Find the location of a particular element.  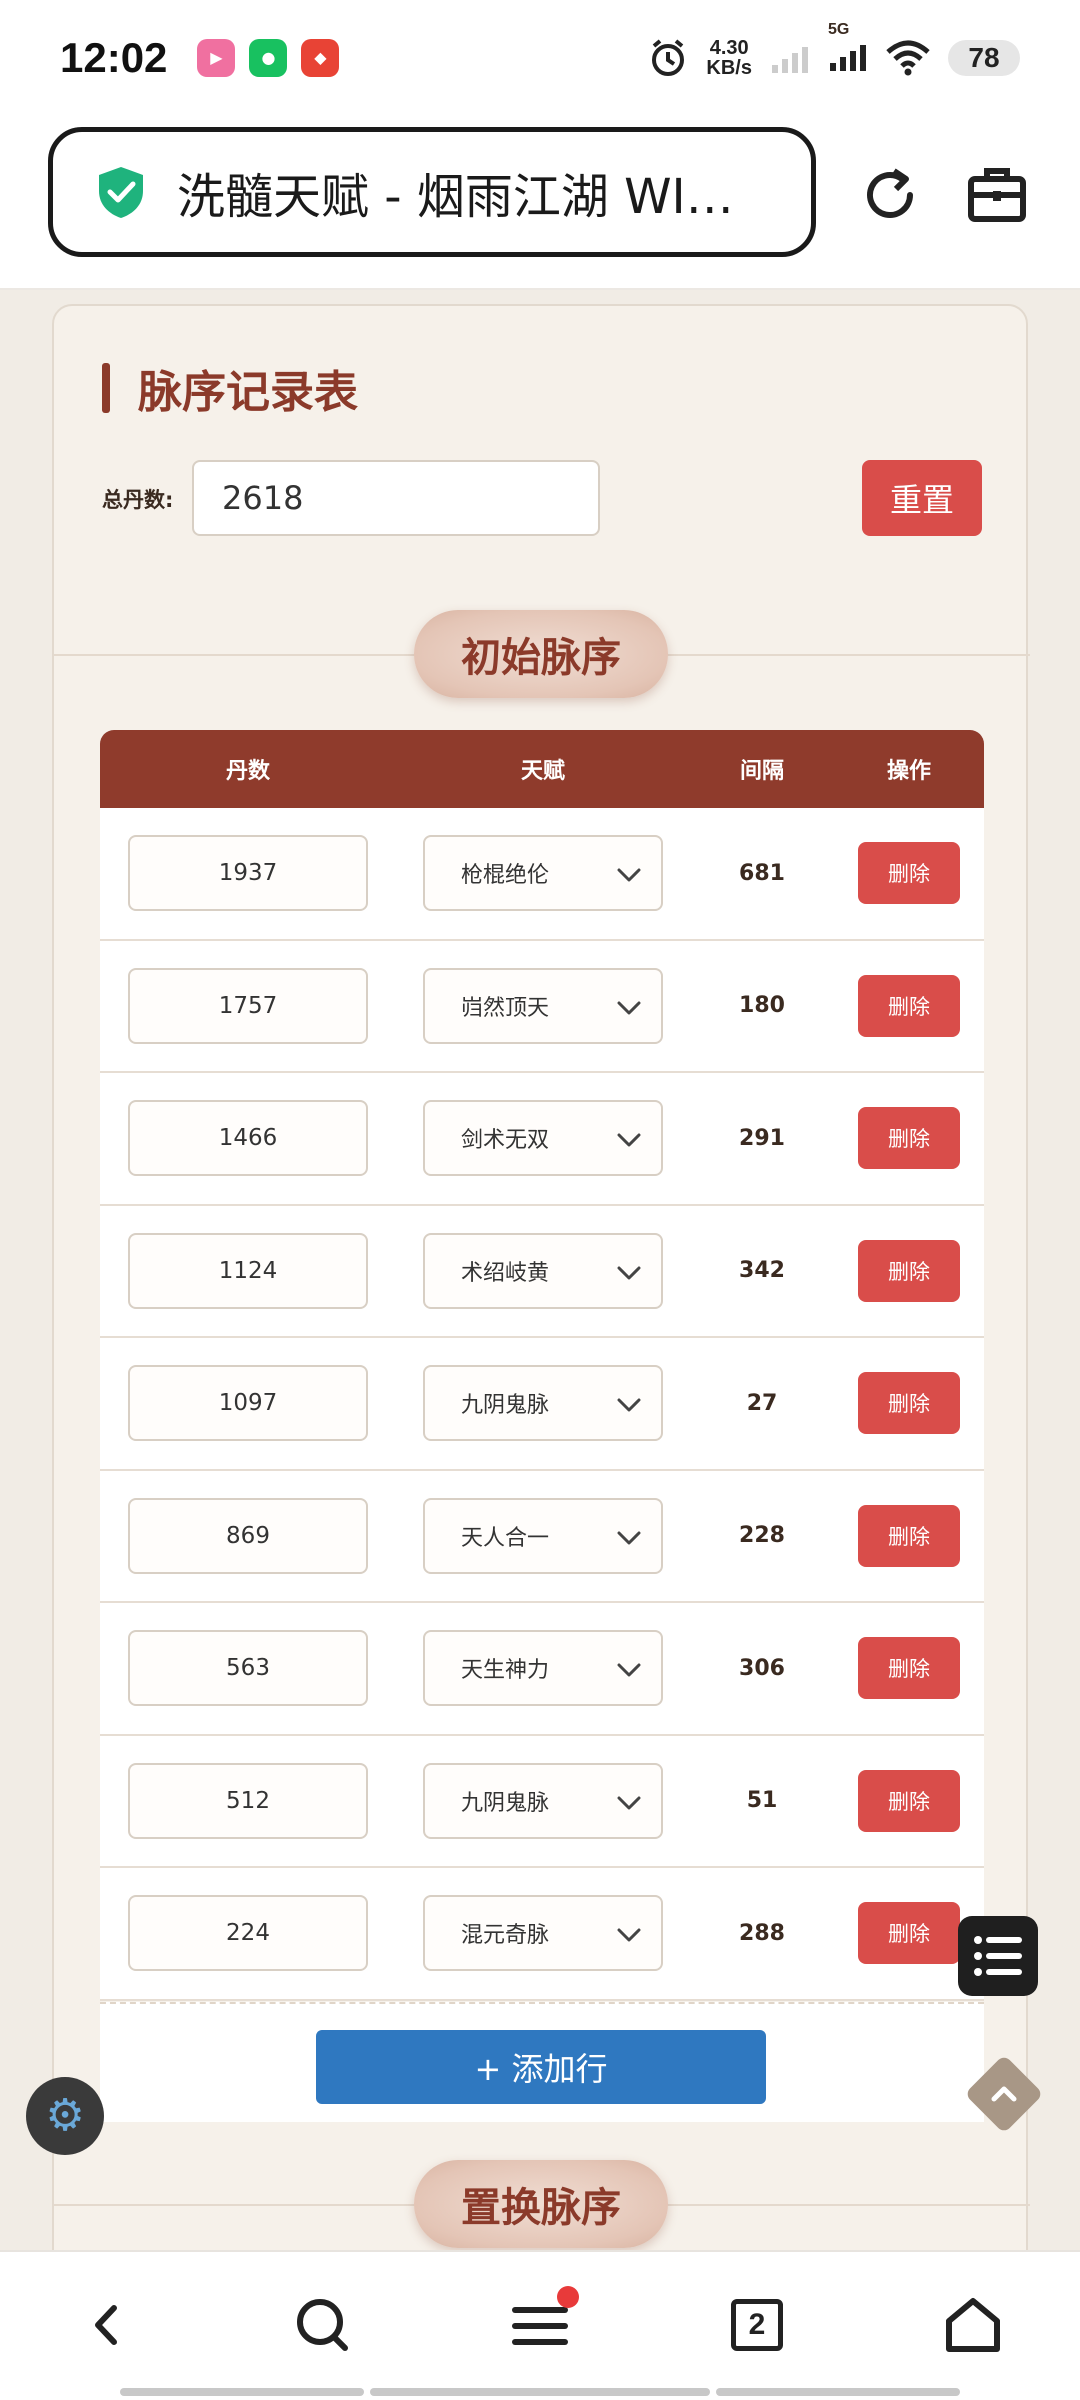

talent-value: 九阴鬼脉 is located at coordinates (505, 1803).